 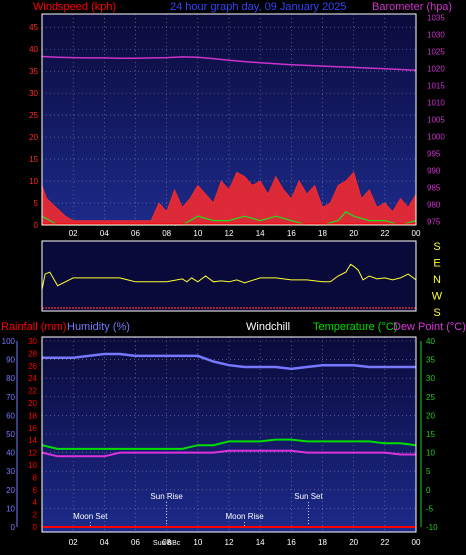 I want to click on event-label: Moon Set, so click(x=90, y=516).